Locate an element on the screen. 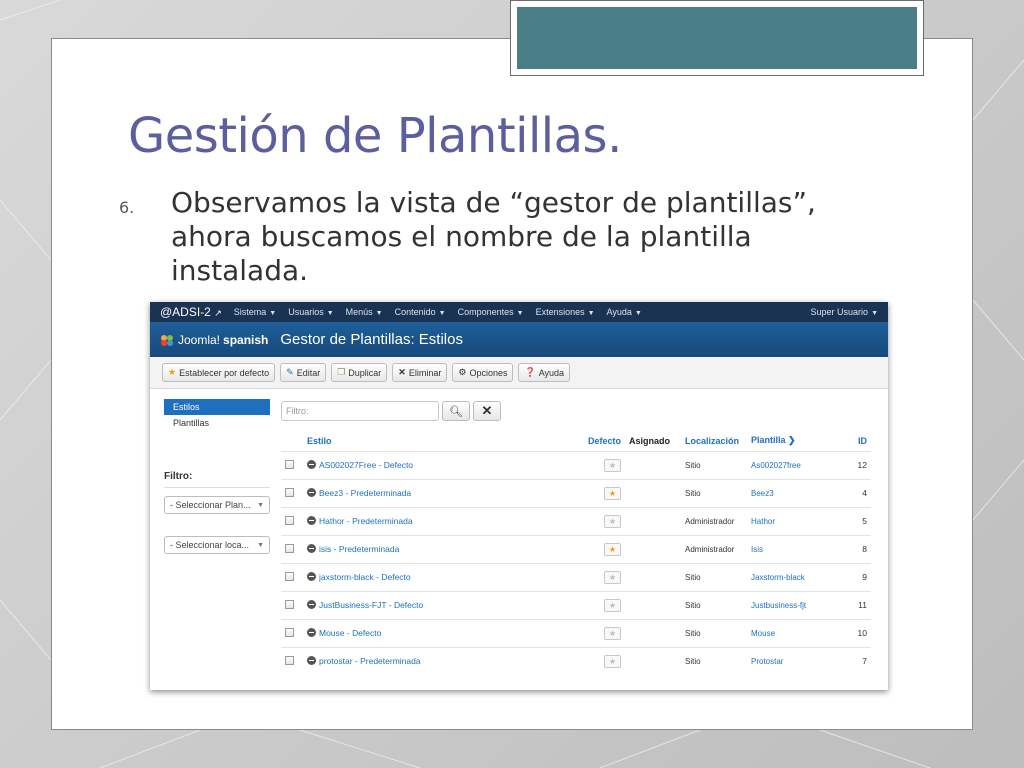 The image size is (1024, 768). id-cell: 8 is located at coordinates (854, 548).